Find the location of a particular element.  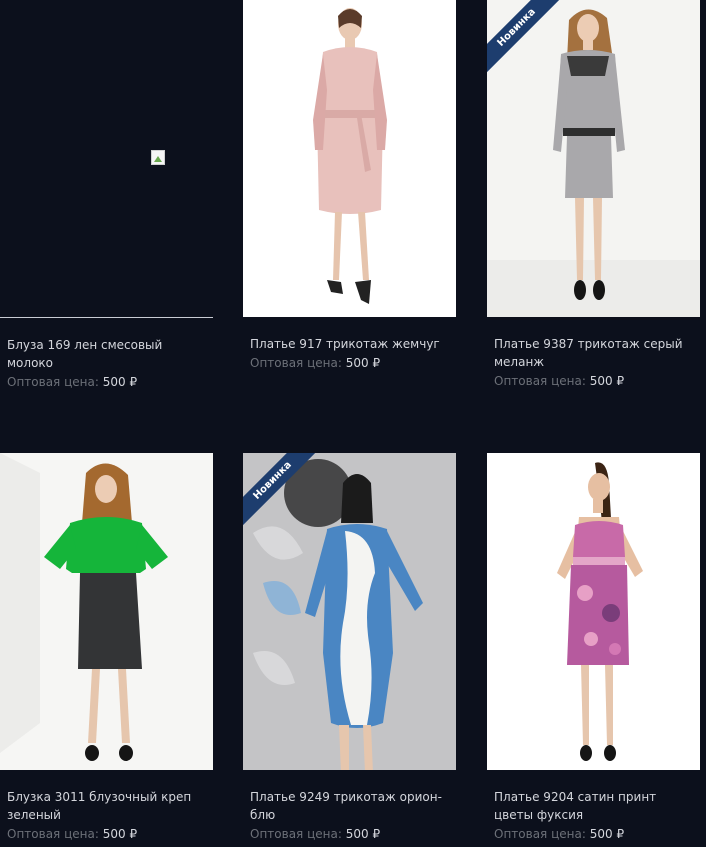

product-title: Блуза 169 лен смесовый молоко is located at coordinates (106, 354).